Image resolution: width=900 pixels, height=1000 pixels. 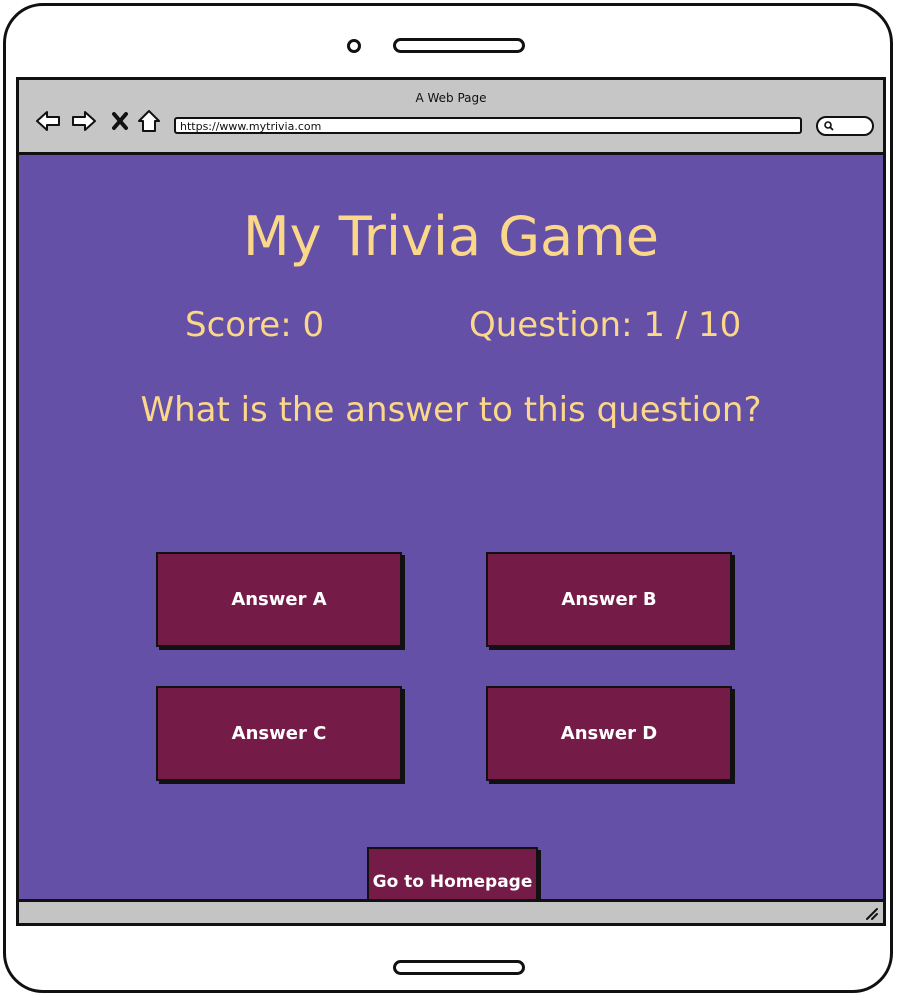 What do you see at coordinates (48, 121) in the screenshot?
I see `back-arrow-icon` at bounding box center [48, 121].